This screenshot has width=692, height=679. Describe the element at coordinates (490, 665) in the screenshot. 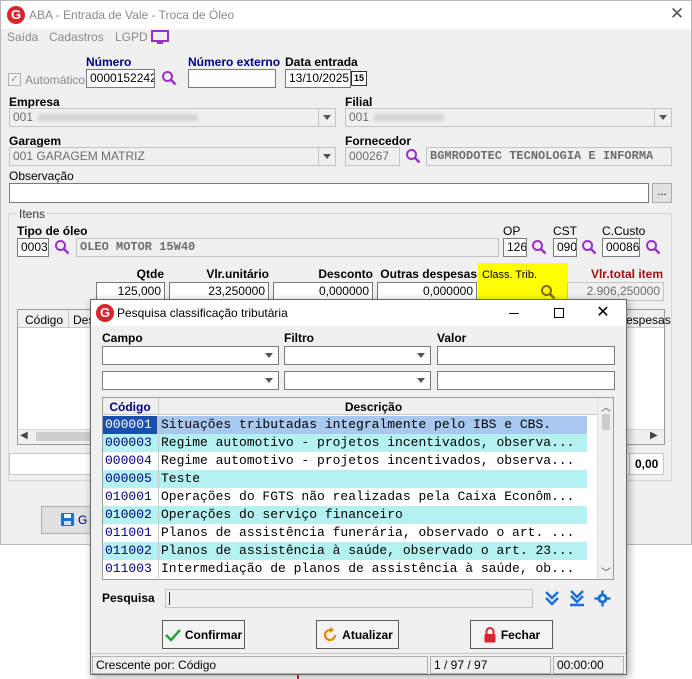

I see `status-count: 1 / 97 / 97` at that location.